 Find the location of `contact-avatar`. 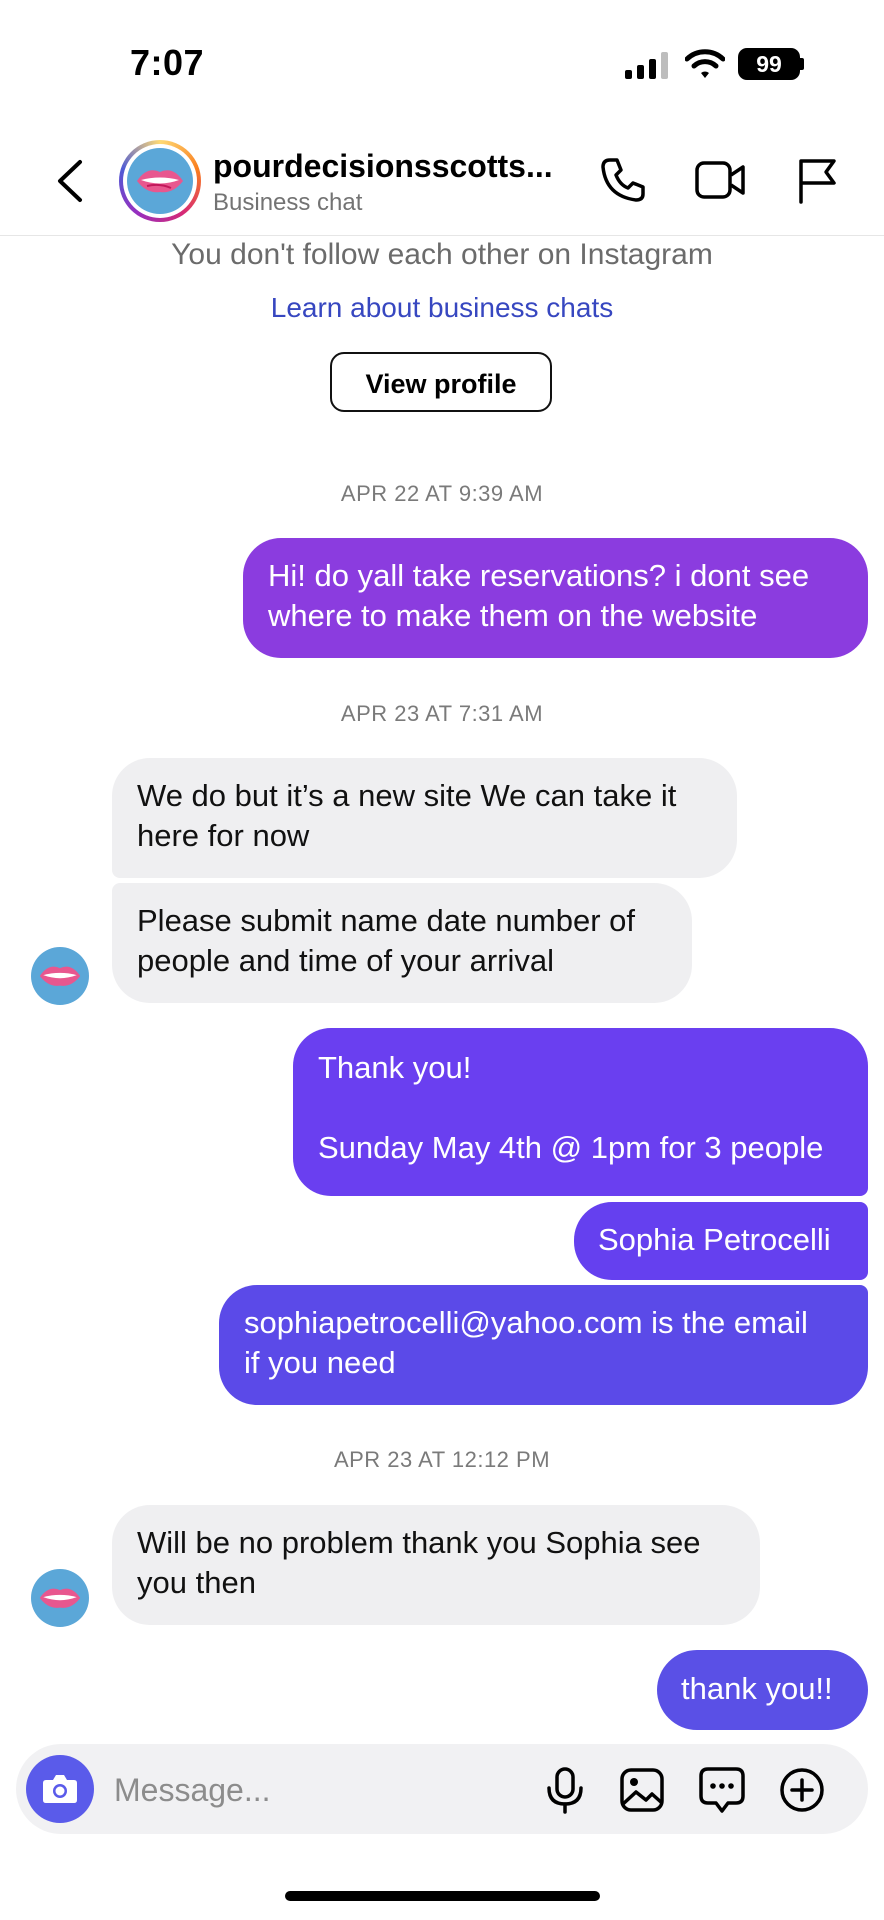

contact-avatar is located at coordinates (160, 181).